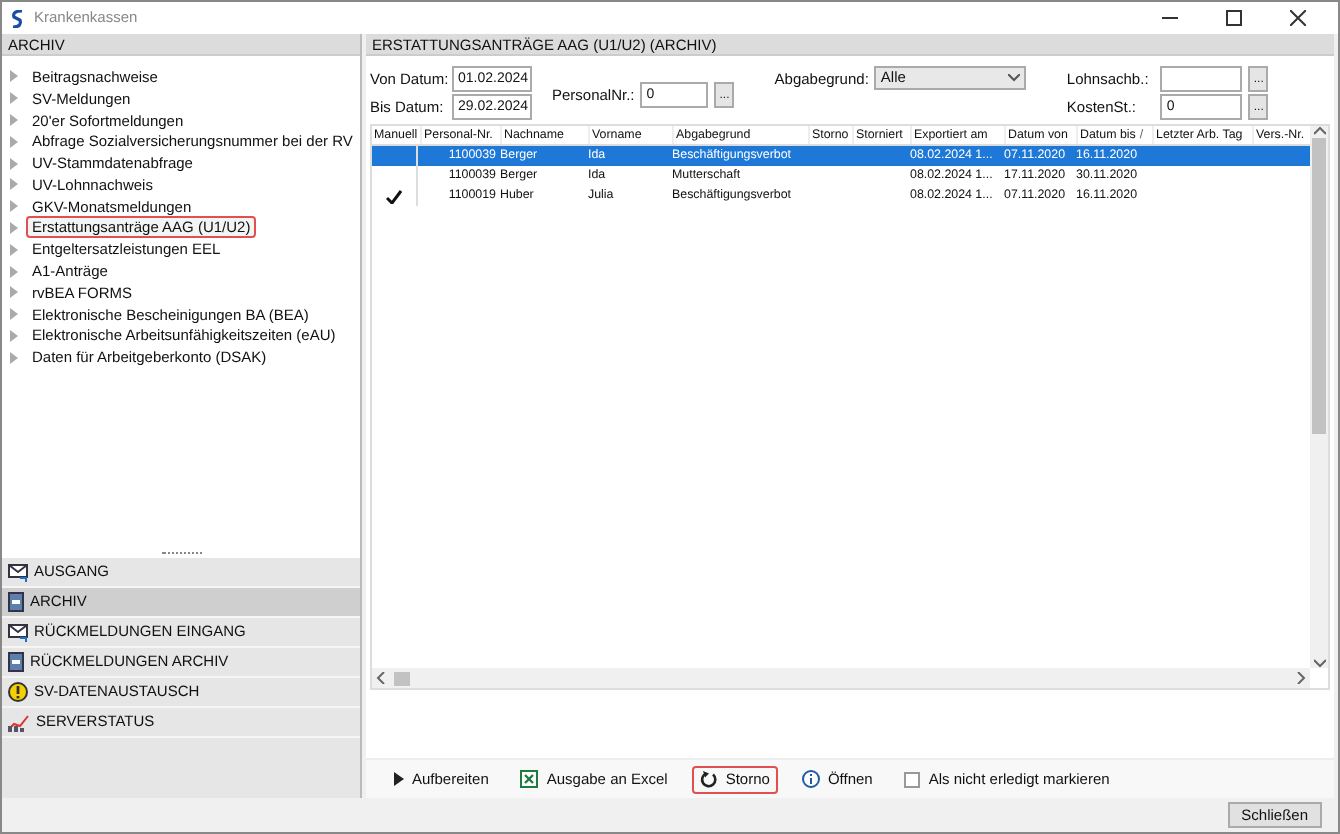 The width and height of the screenshot is (1340, 834). Describe the element at coordinates (382, 678) in the screenshot. I see `scroll-left-icon` at that location.